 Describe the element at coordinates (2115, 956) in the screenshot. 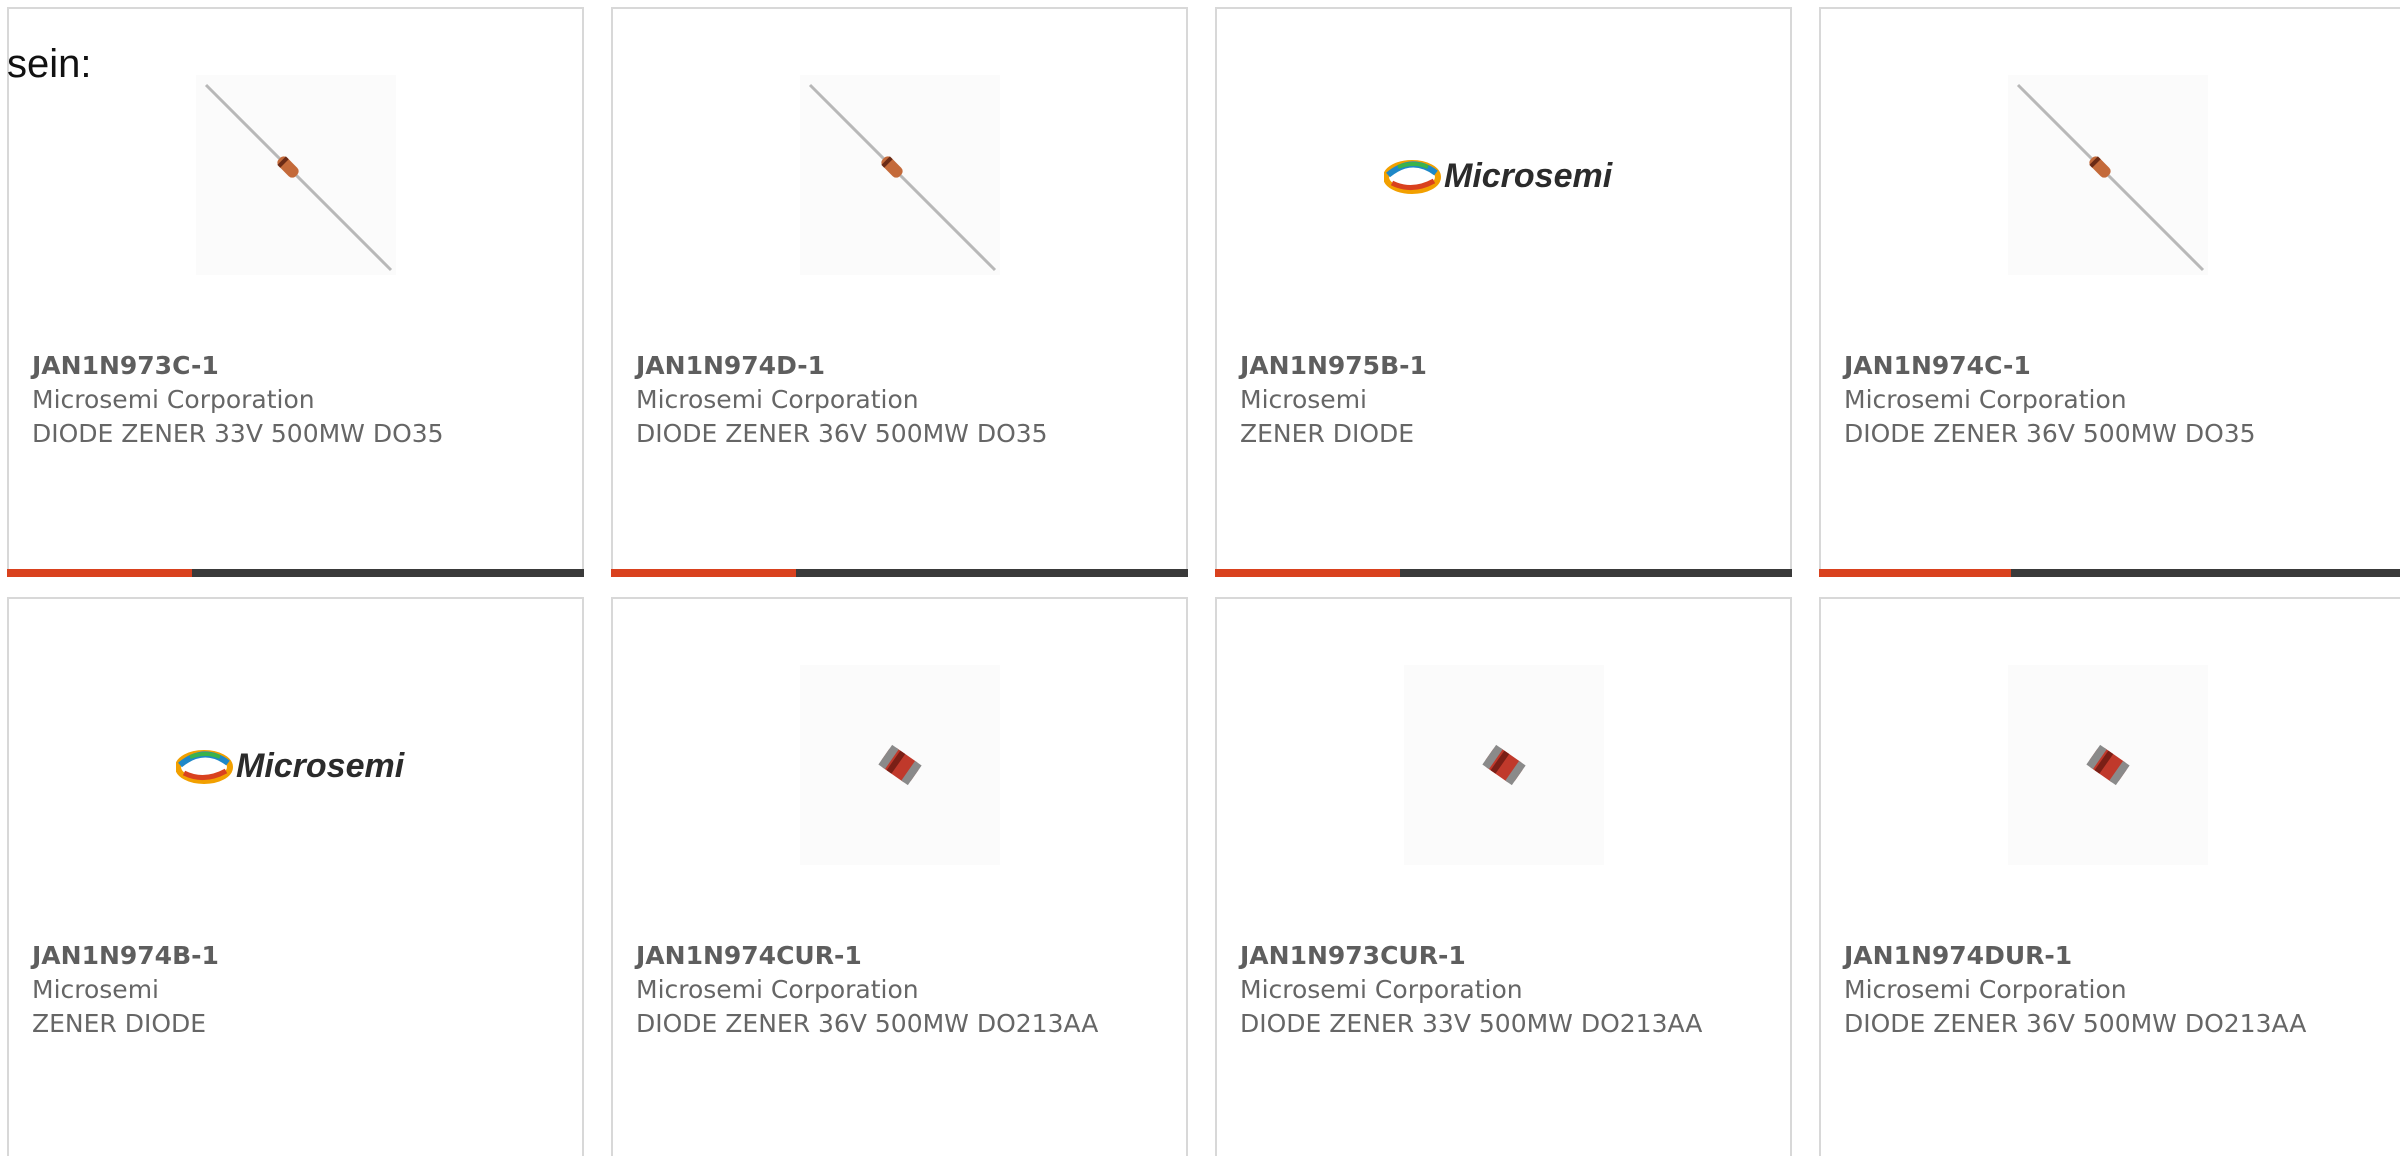

I see `part-number: JAN1N974DUR-1` at that location.